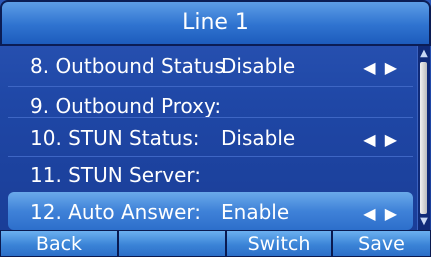 The image size is (431, 257). Describe the element at coordinates (279, 243) in the screenshot. I see `switch-button: Switch` at that location.